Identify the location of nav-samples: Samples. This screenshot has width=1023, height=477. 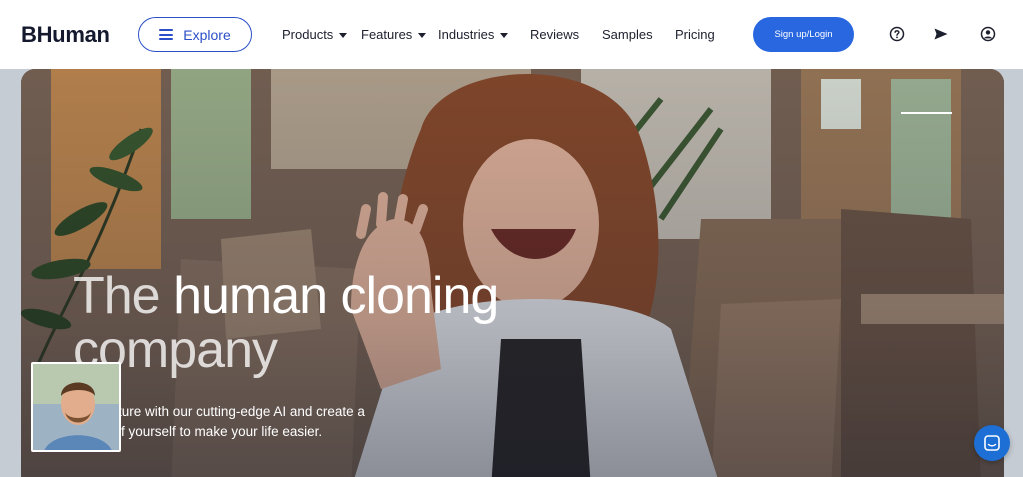
(627, 34).